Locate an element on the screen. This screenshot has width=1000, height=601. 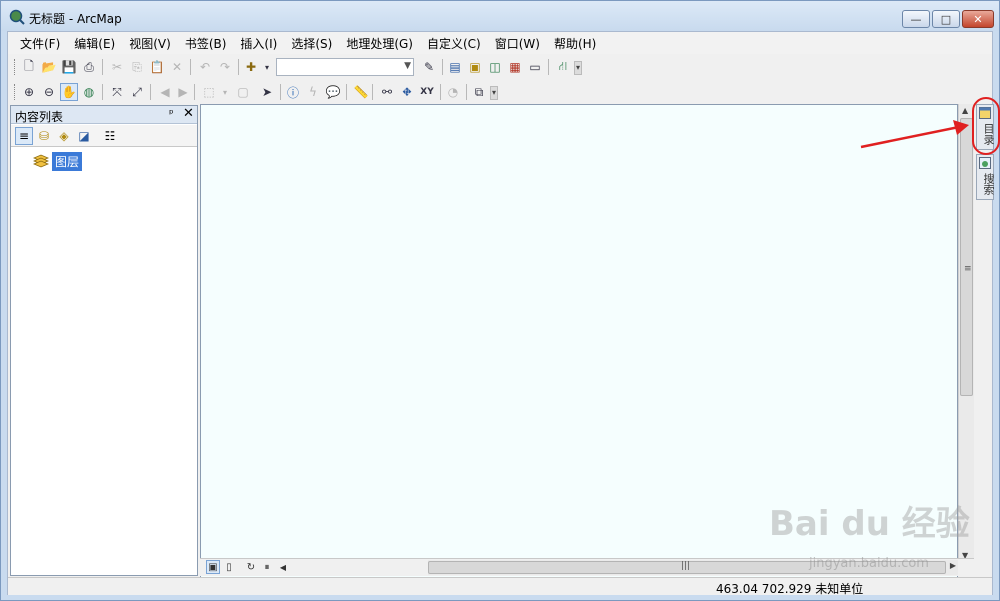
minimize-button: — is located at coordinates (916, 19).